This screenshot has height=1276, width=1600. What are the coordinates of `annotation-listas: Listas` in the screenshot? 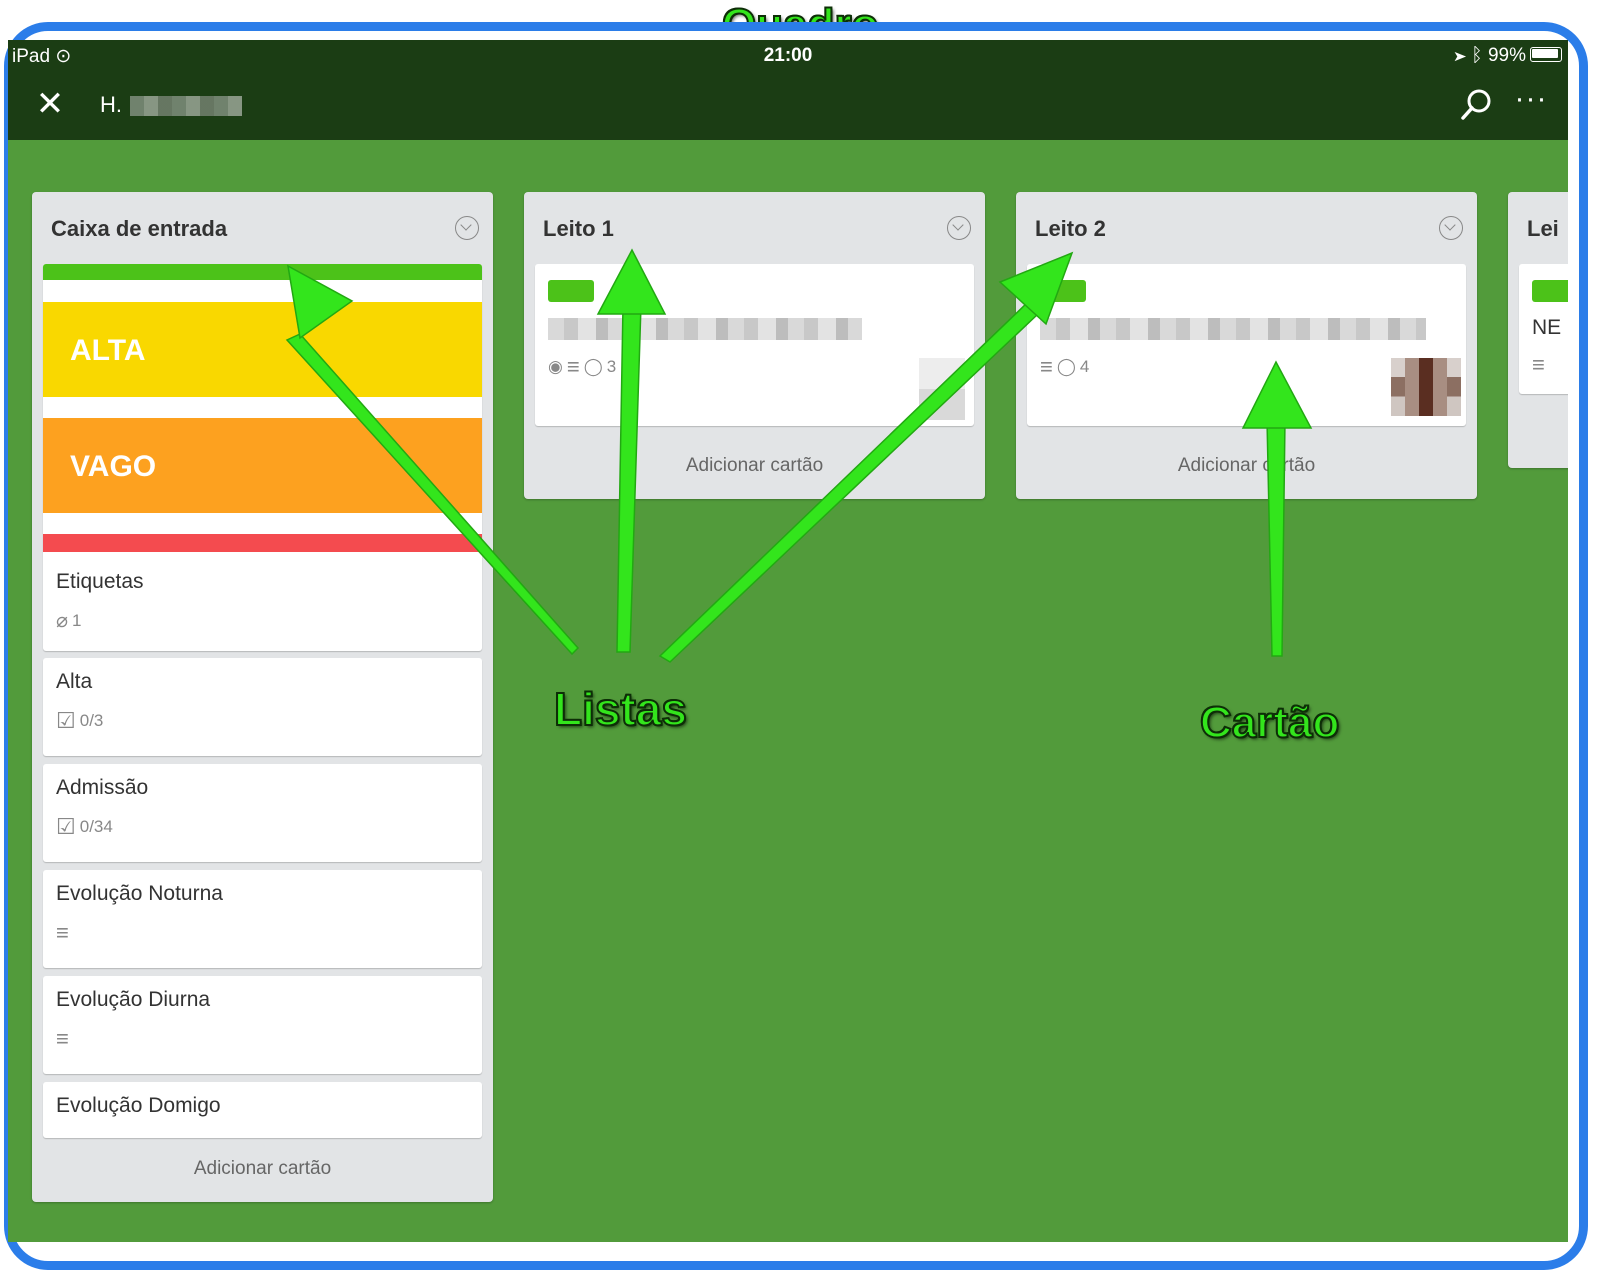 It's located at (620, 709).